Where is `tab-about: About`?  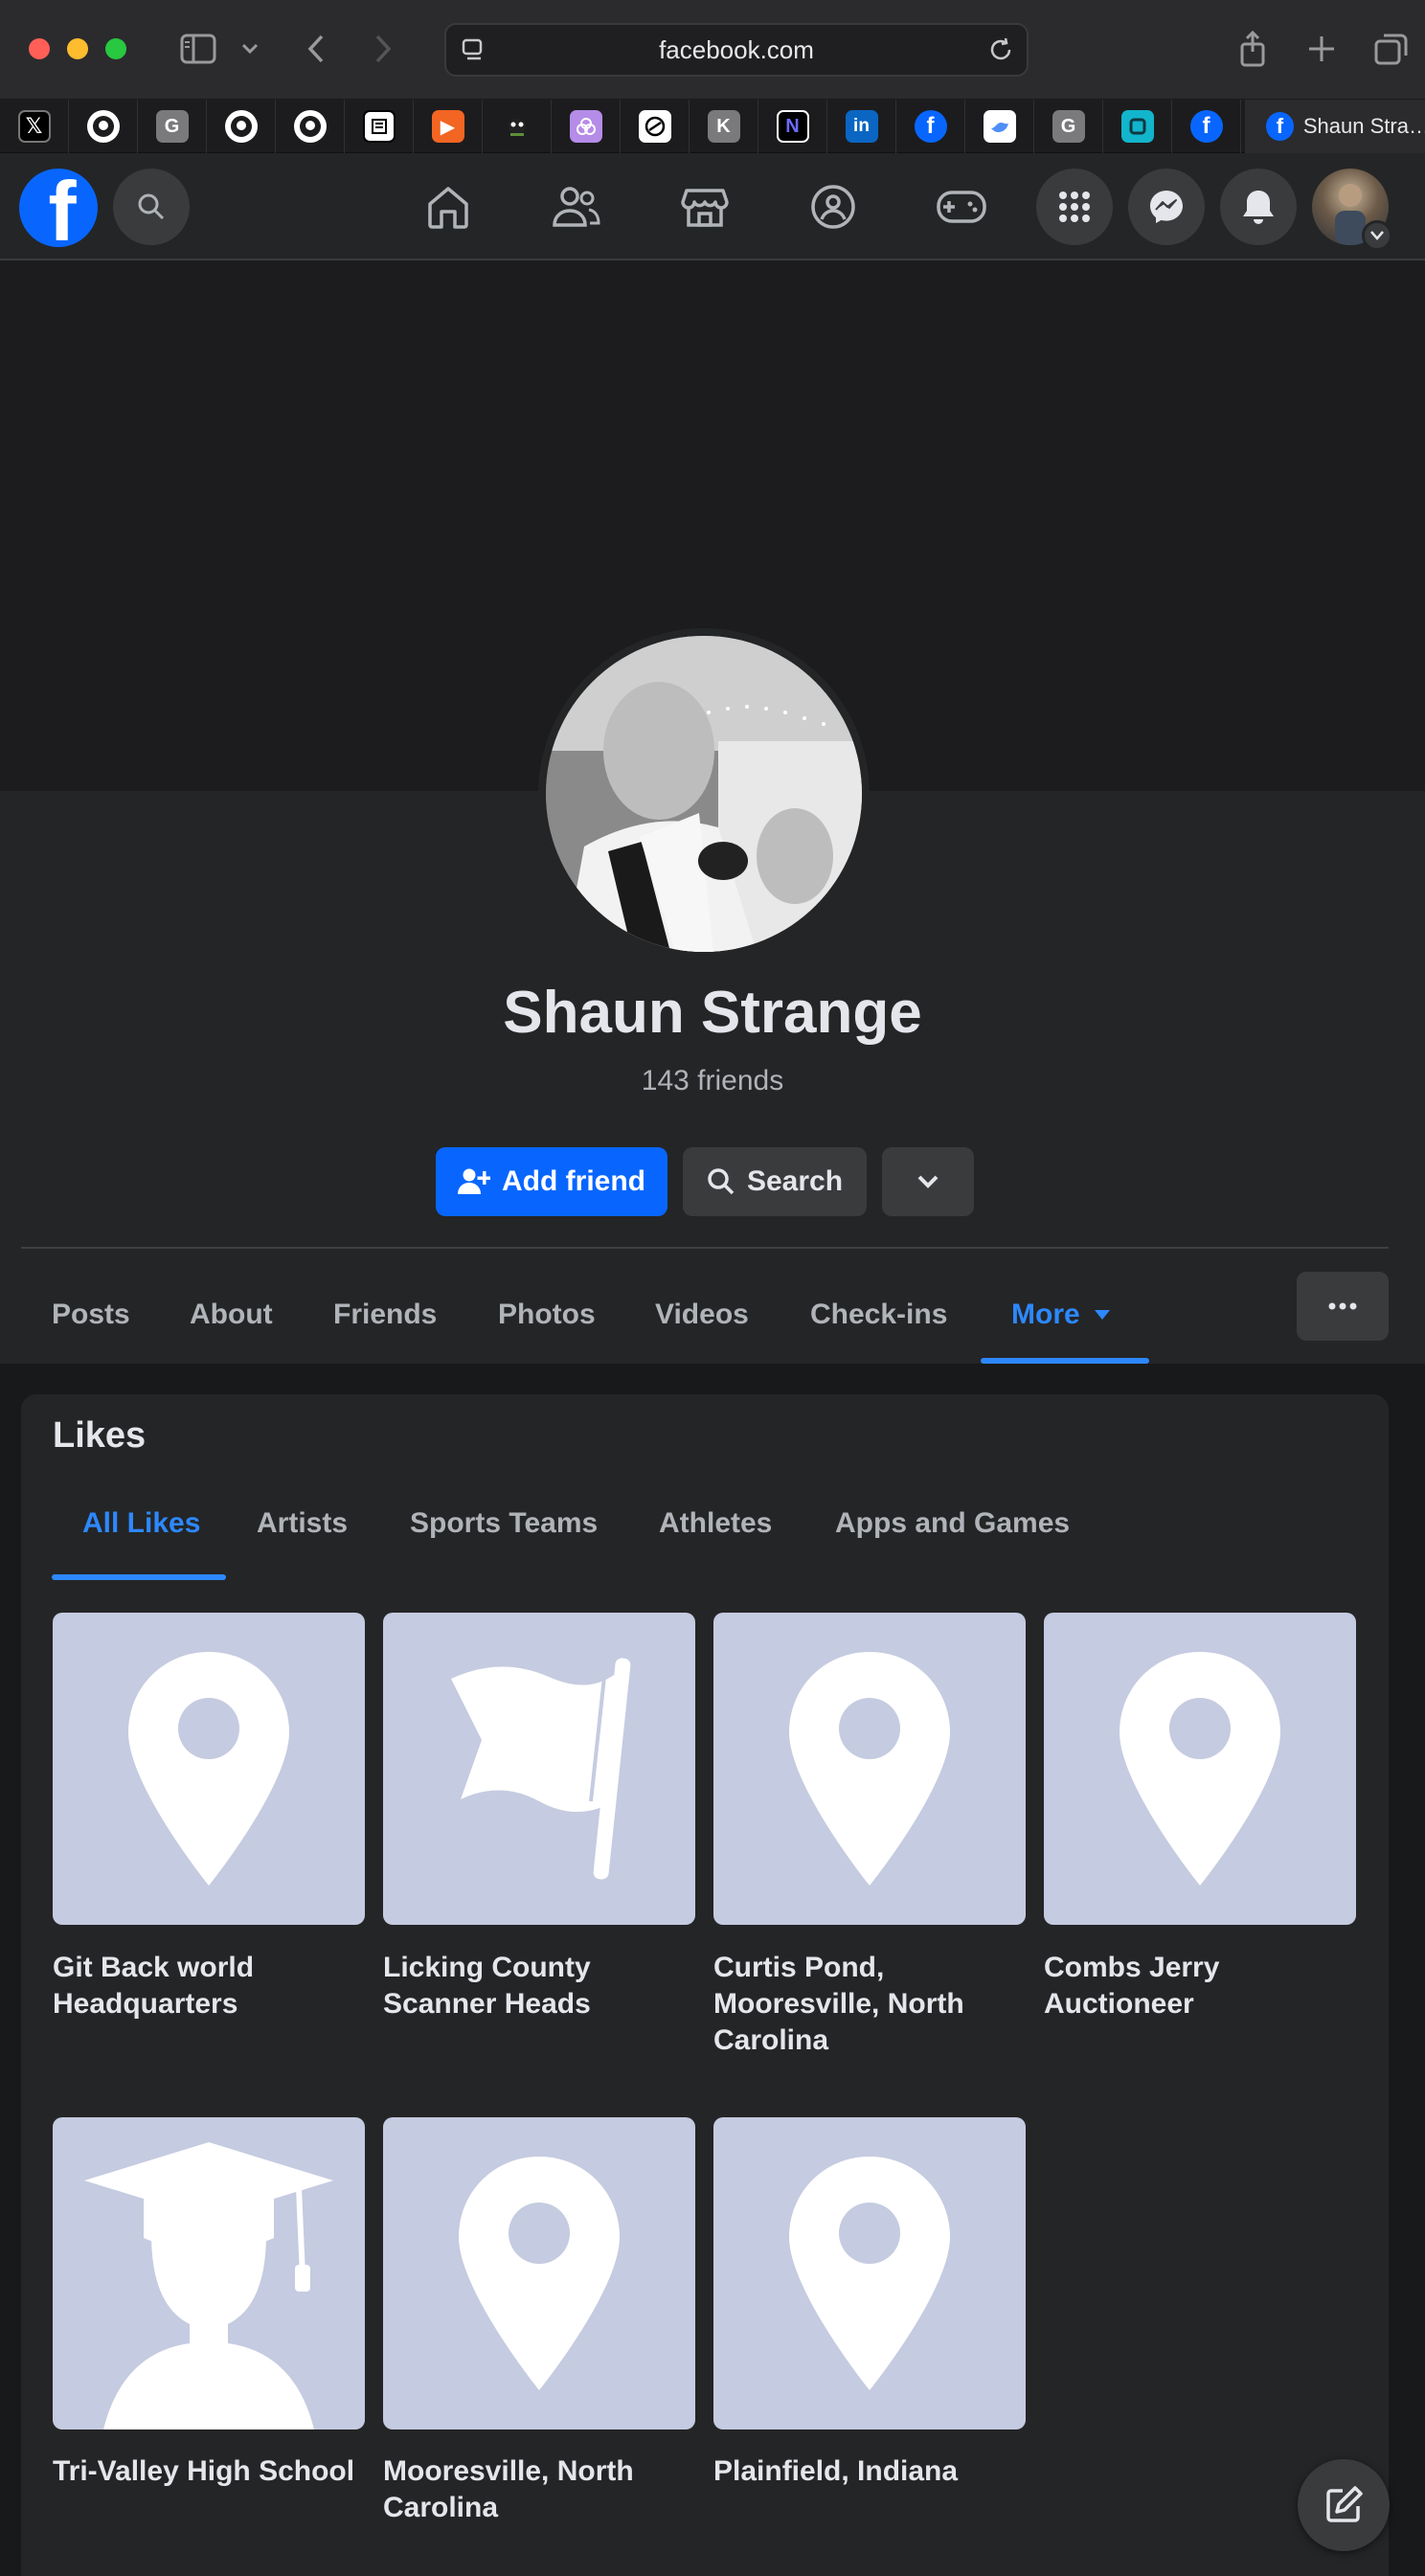
tab-about: About is located at coordinates (231, 1315).